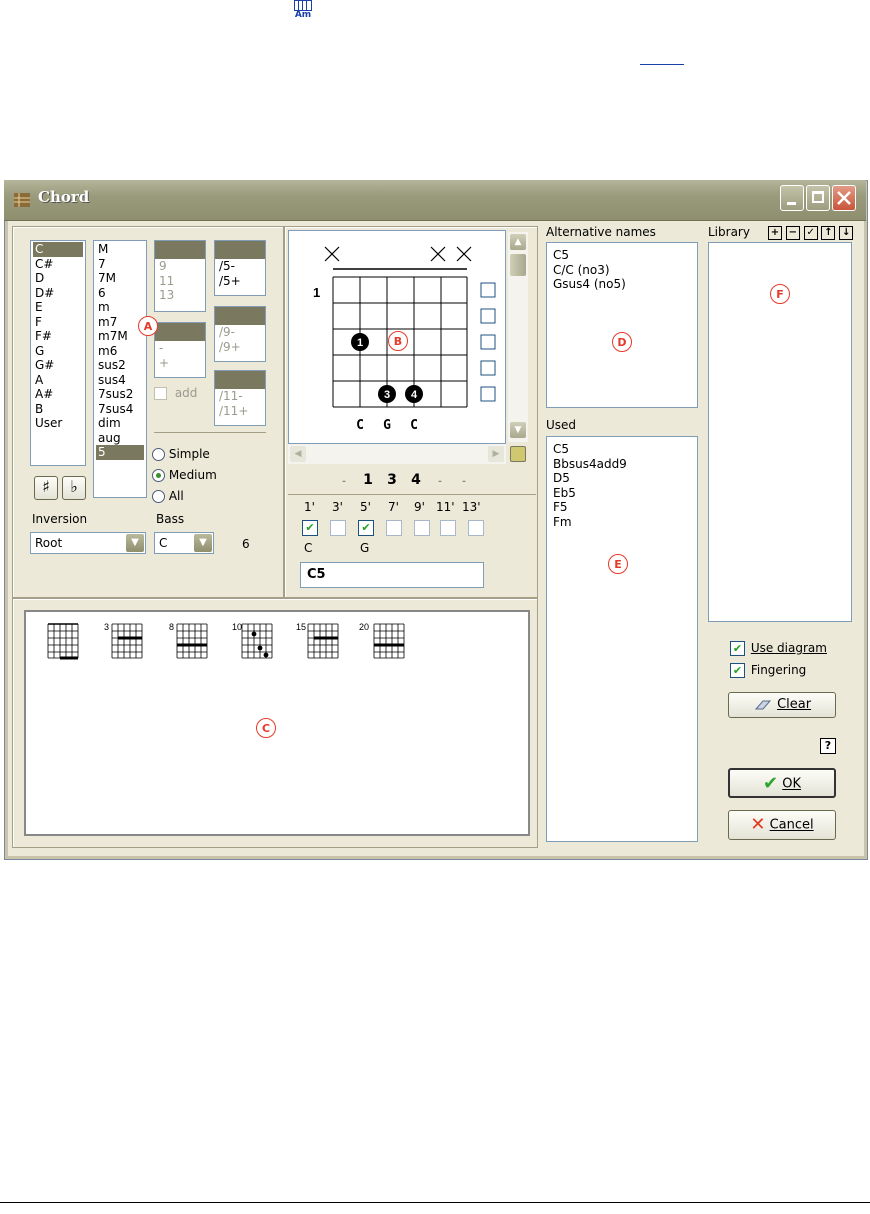 This screenshot has width=870, height=1214. Describe the element at coordinates (737, 670) in the screenshot. I see `fingering-checkbox: ✔` at that location.